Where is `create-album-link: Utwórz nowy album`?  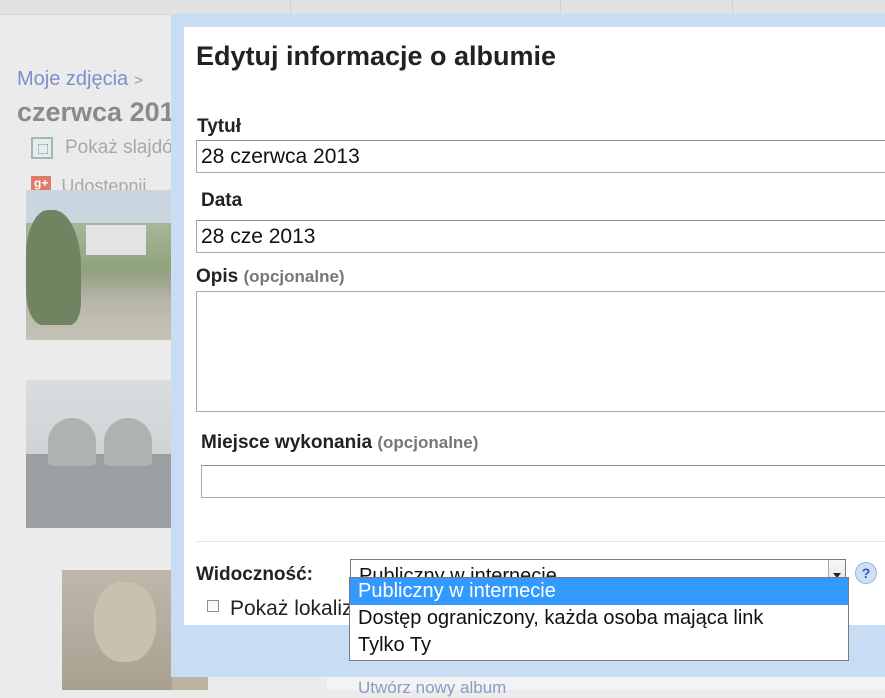
create-album-link: Utwórz nowy album is located at coordinates (432, 688).